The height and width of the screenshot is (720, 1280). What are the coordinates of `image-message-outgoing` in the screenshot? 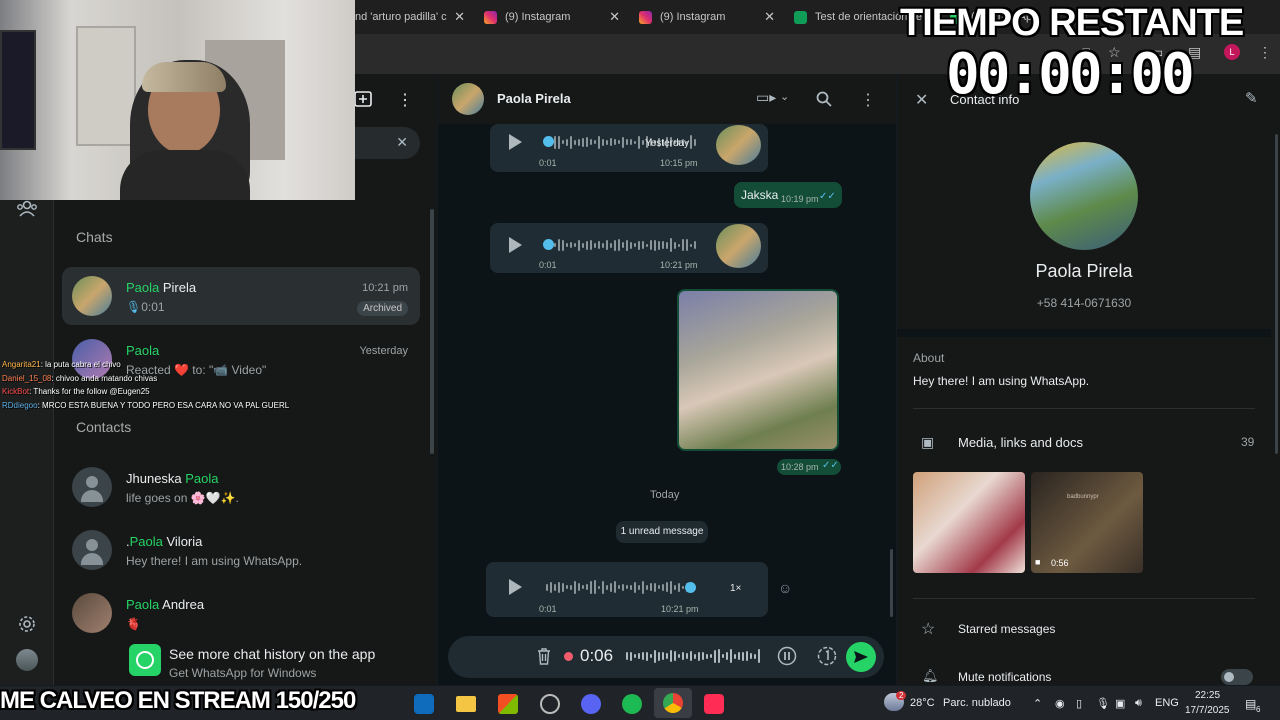 It's located at (758, 370).